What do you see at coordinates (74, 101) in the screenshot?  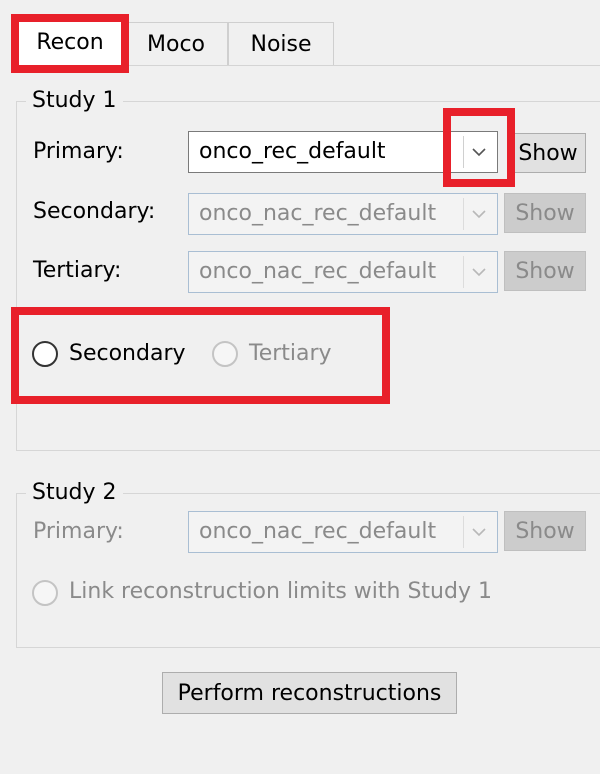 I see `study1-title: Study 1` at bounding box center [74, 101].